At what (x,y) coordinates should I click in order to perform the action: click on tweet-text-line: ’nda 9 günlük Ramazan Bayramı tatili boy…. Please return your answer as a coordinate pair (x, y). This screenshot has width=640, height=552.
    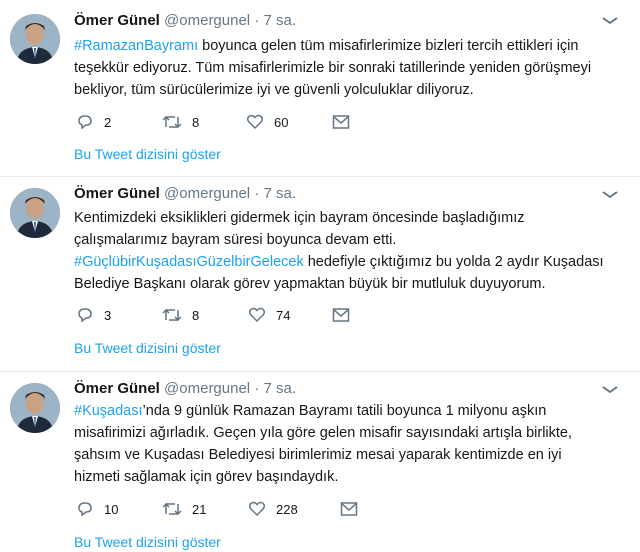
    Looking at the image, I should click on (344, 411).